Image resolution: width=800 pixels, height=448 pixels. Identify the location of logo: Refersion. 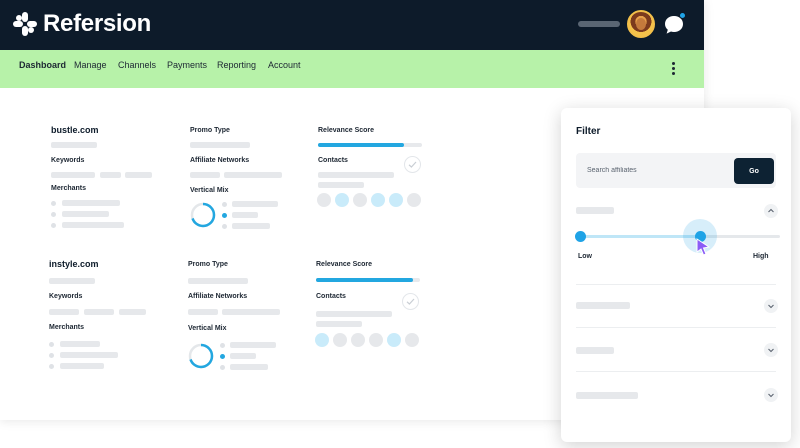
(81, 24).